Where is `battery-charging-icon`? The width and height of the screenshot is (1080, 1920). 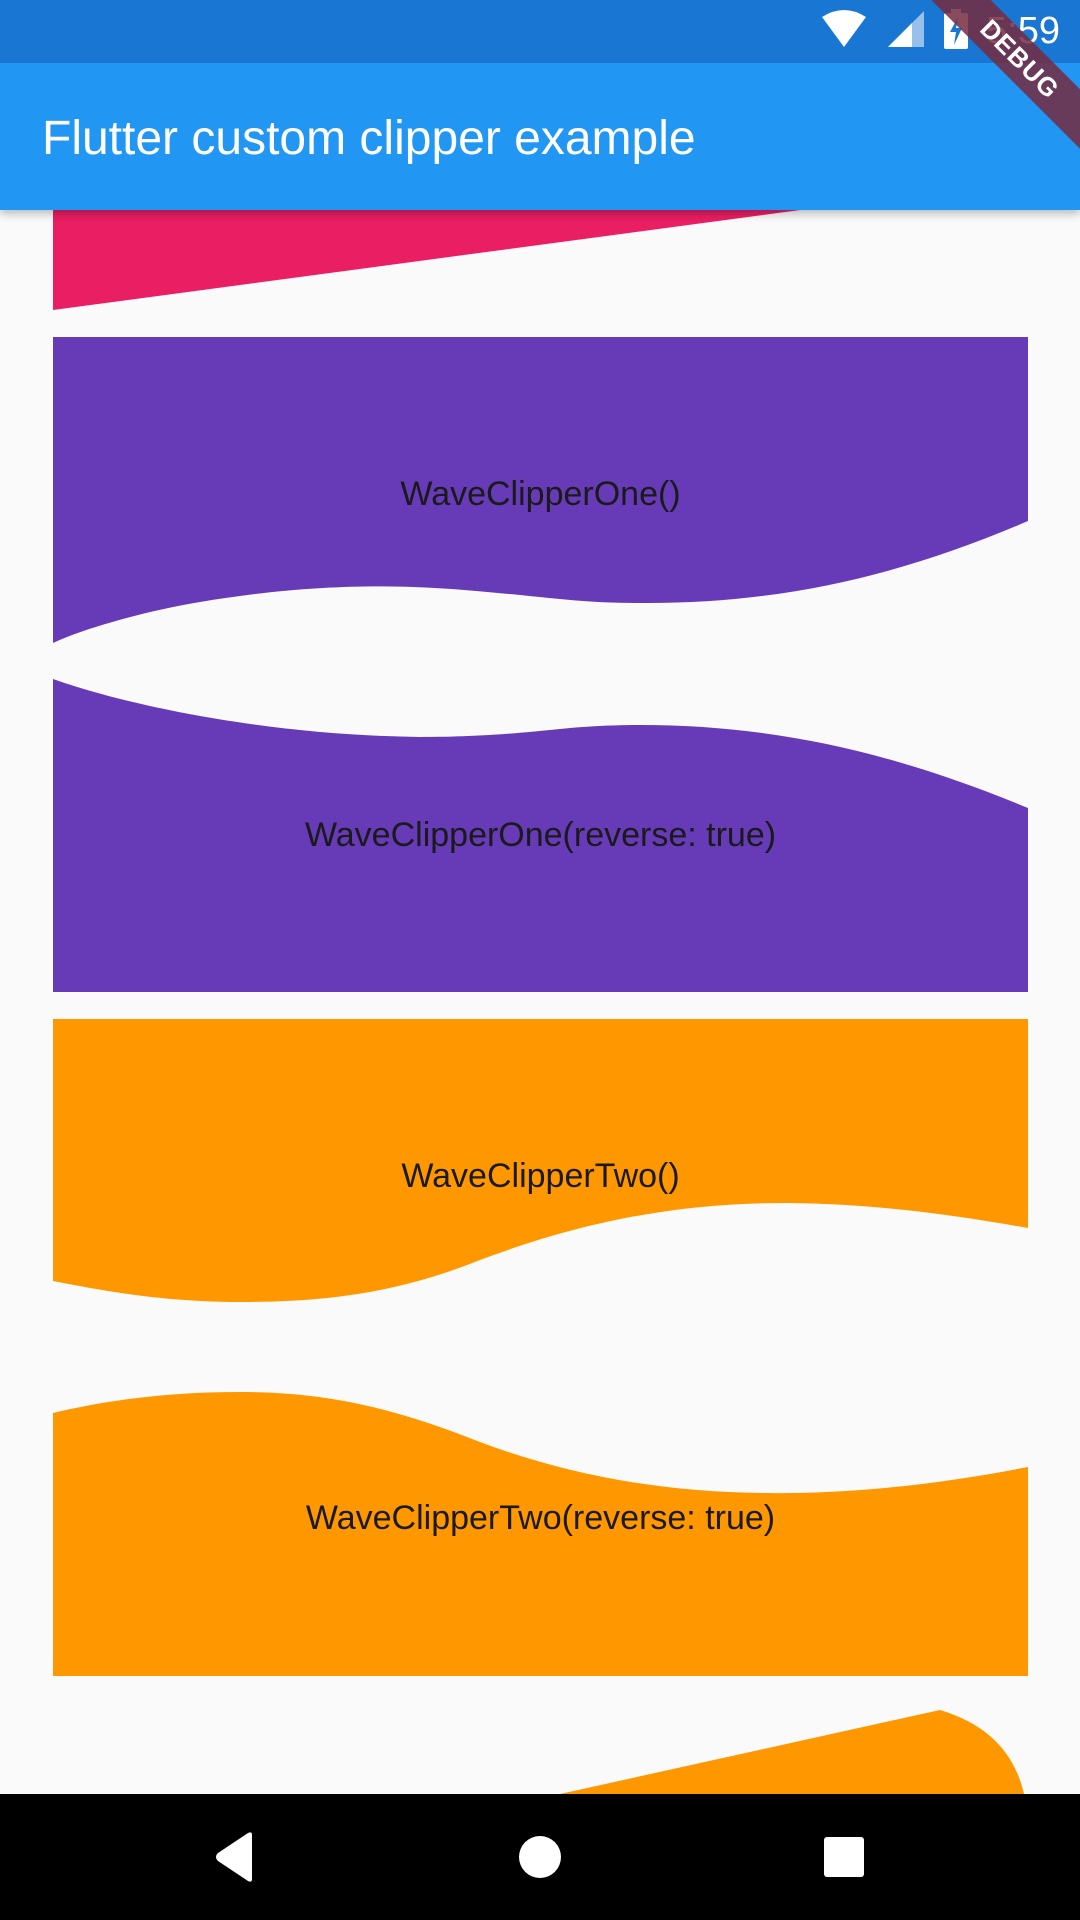
battery-charging-icon is located at coordinates (956, 31).